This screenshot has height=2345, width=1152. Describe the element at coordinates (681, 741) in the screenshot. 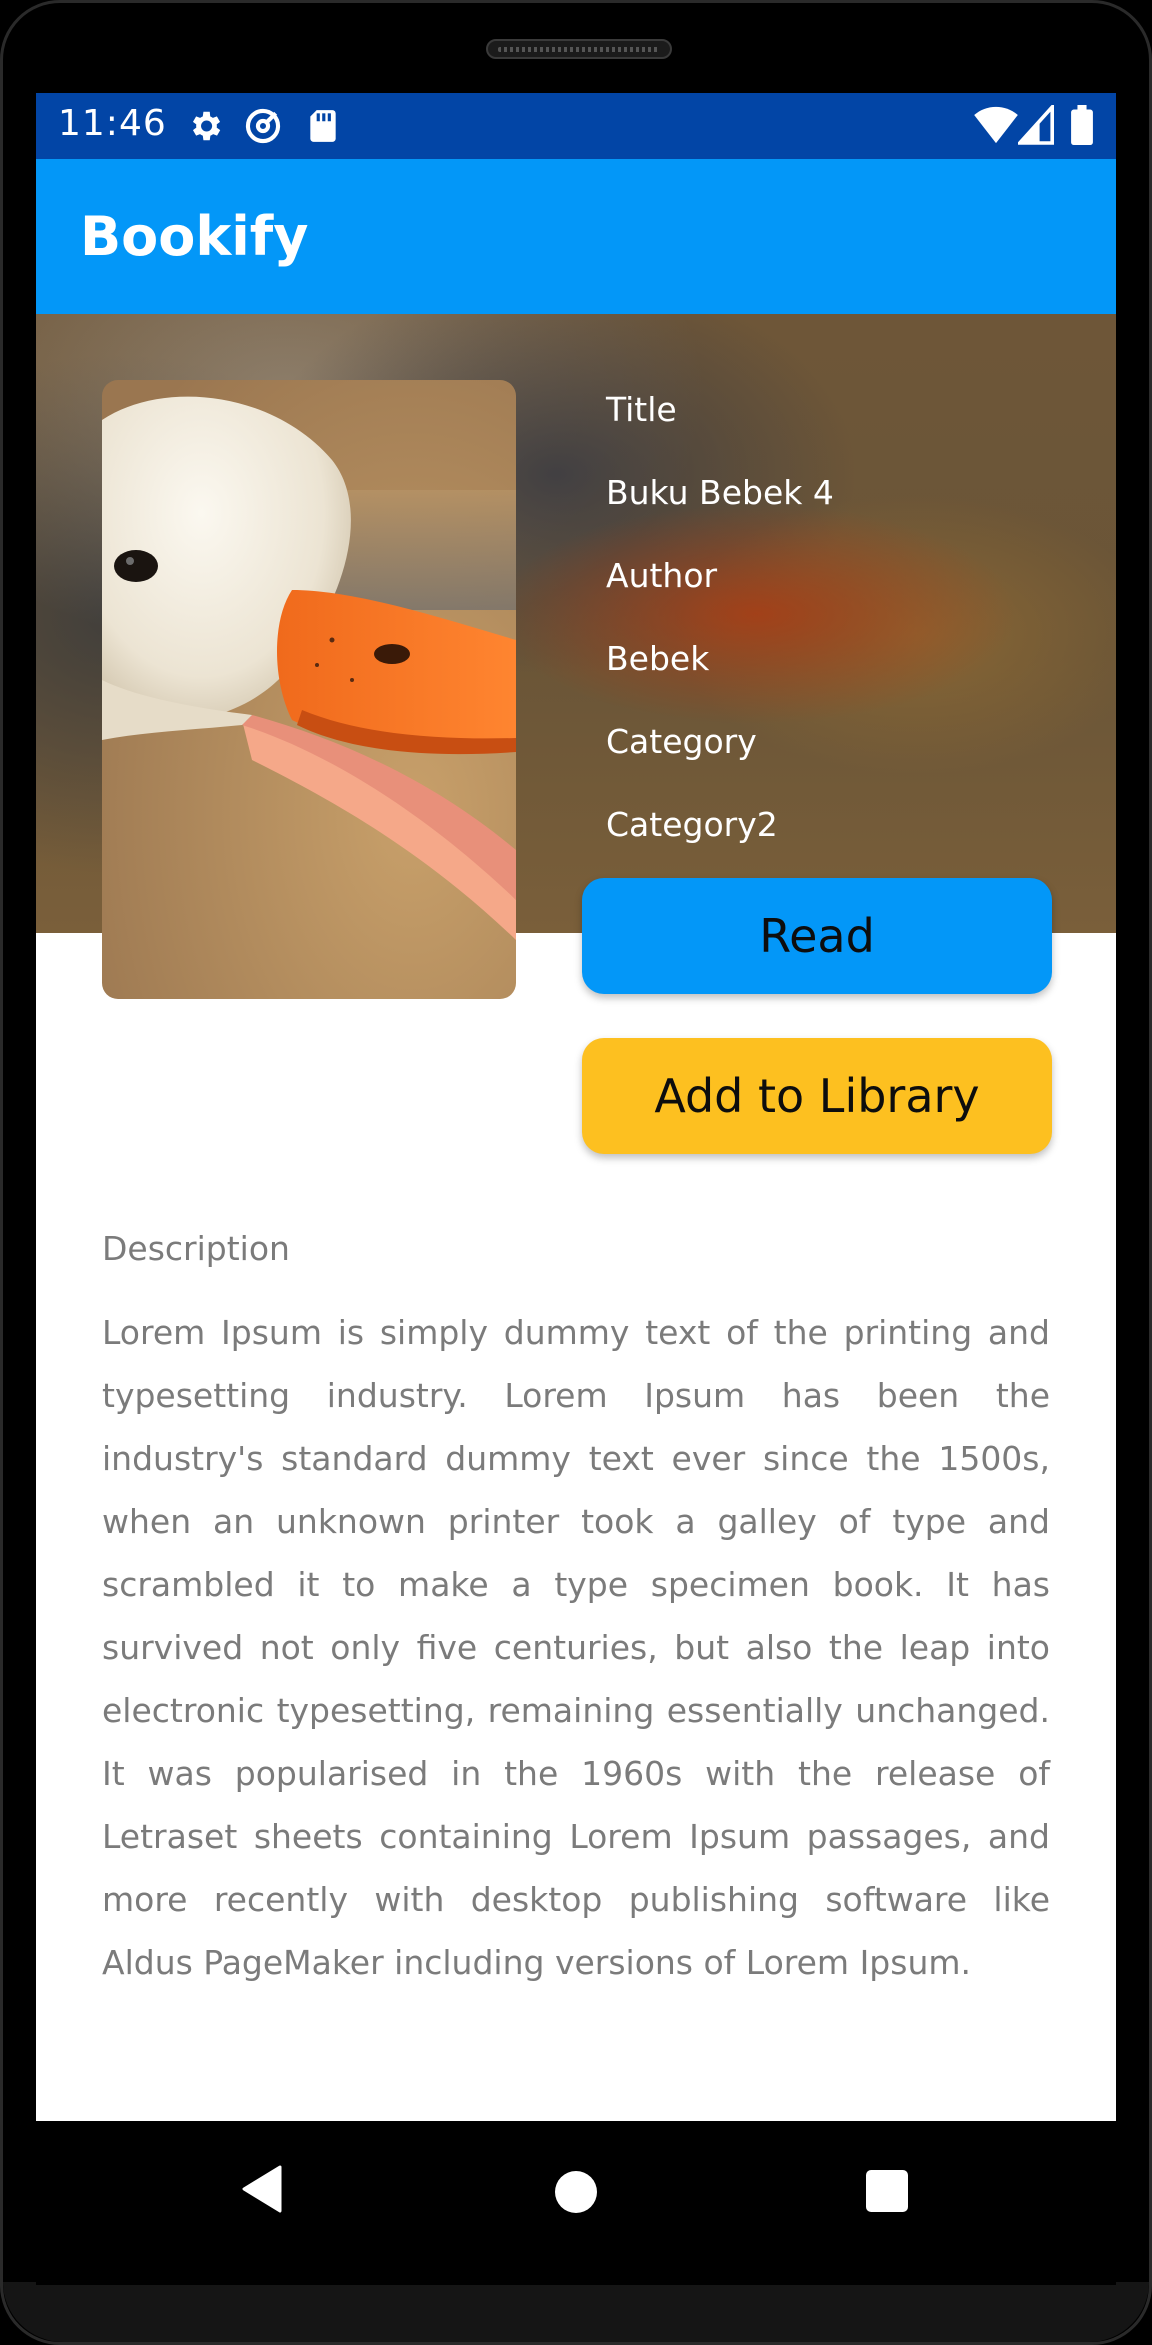

I see `category-label: Category` at that location.